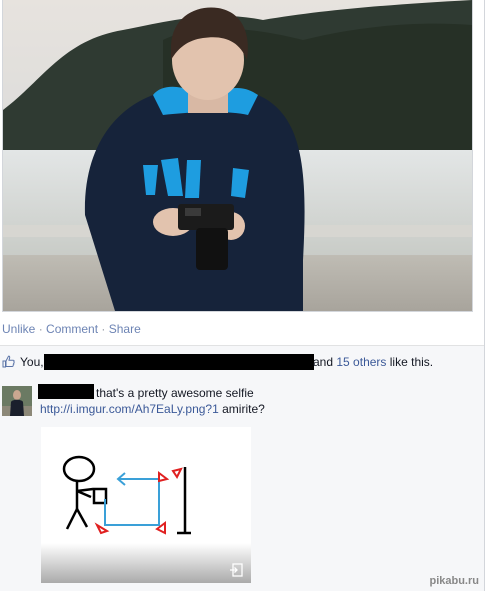 The image size is (485, 591). I want to click on avatar, so click(17, 401).